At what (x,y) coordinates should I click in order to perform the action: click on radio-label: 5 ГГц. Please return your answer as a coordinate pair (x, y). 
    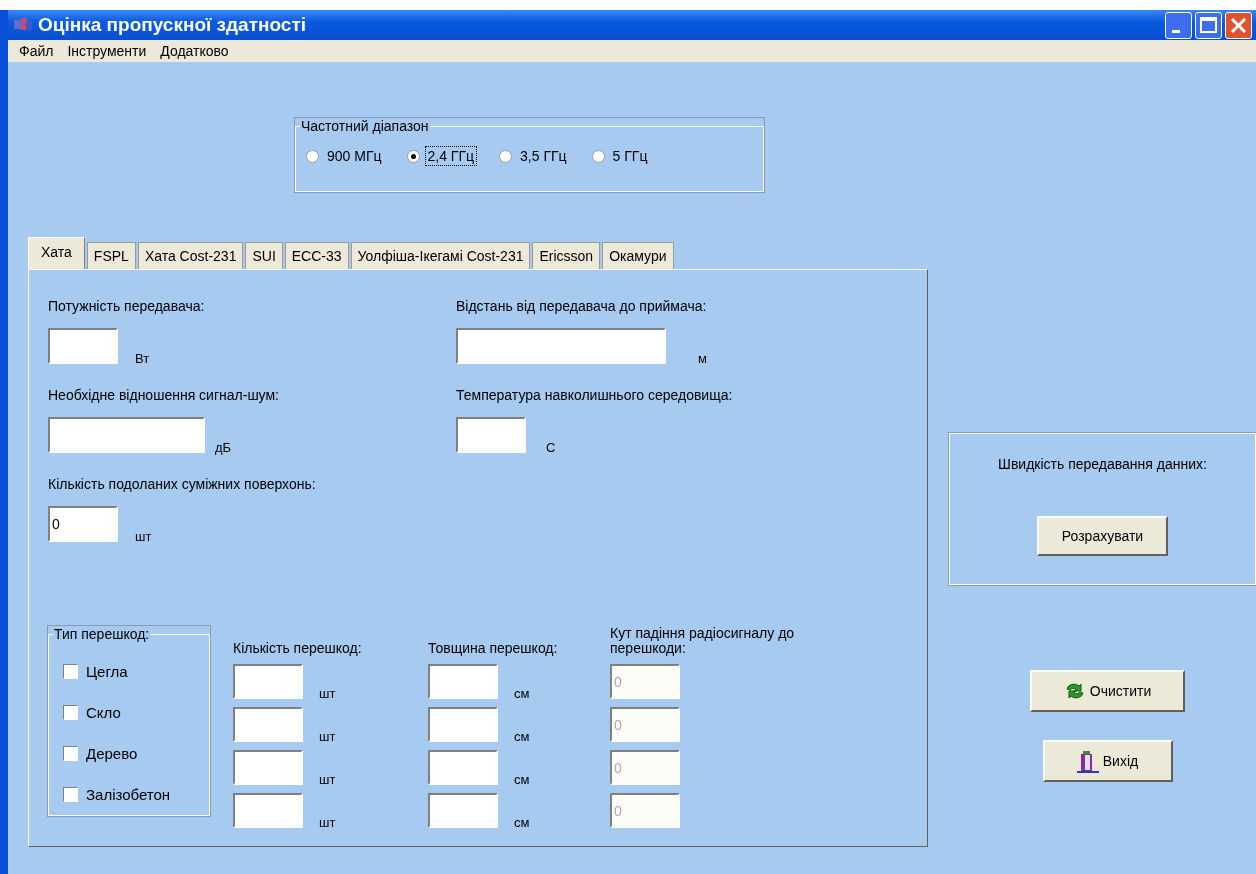
    Looking at the image, I should click on (630, 156).